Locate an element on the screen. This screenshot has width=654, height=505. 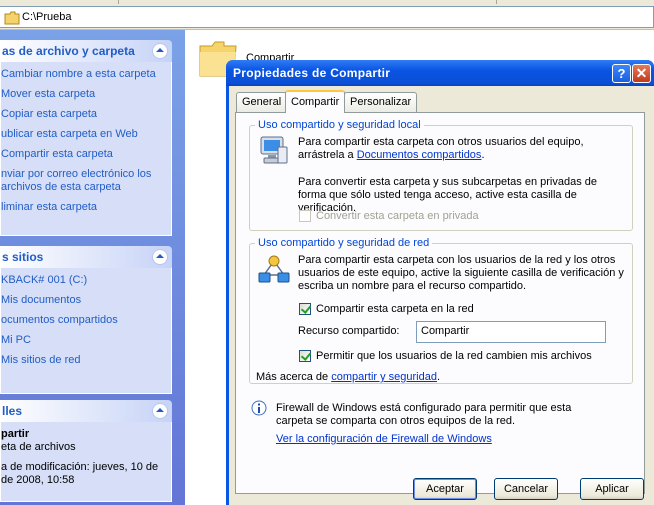
share-network-checkbox is located at coordinates (305, 309).